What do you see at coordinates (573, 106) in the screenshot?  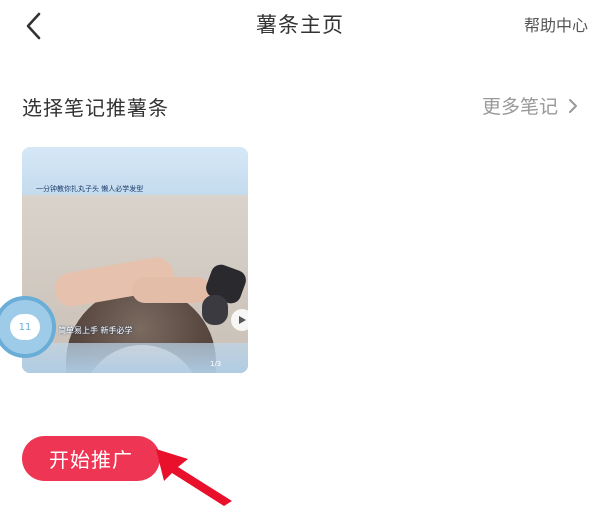 I see `chevron-right-icon` at bounding box center [573, 106].